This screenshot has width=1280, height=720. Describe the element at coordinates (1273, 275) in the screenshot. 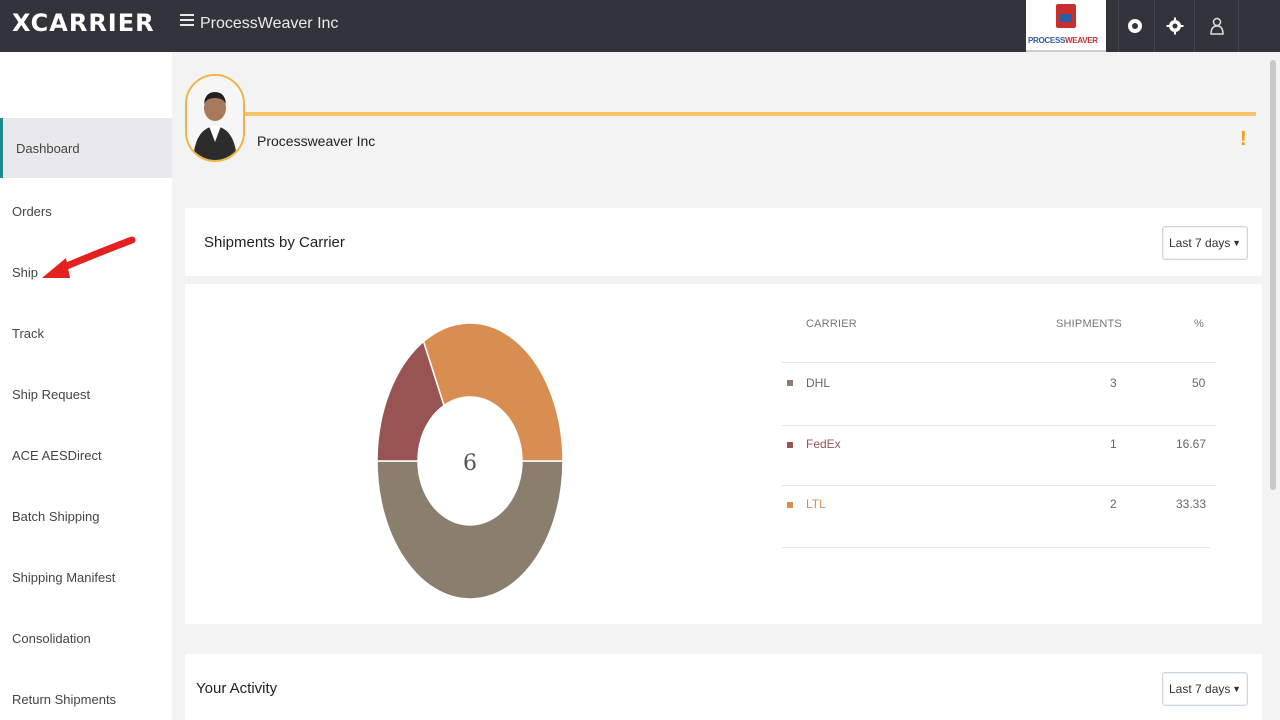

I see `page-scrollbar` at that location.